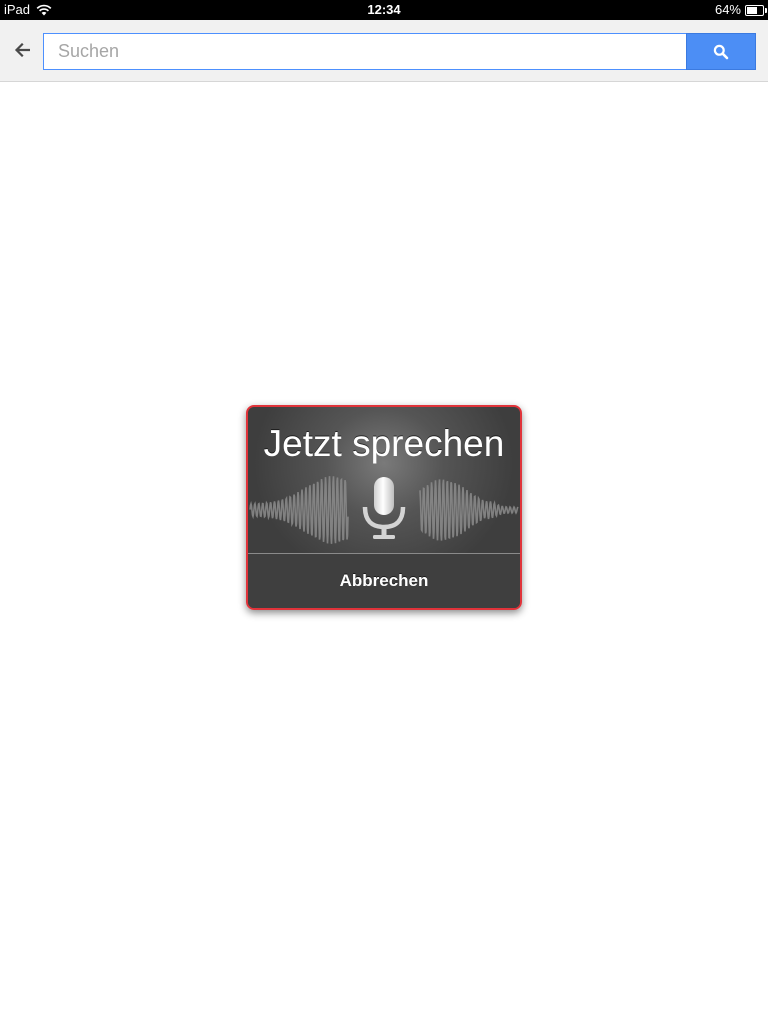 This screenshot has width=768, height=1024. I want to click on battery-icon, so click(756, 10).